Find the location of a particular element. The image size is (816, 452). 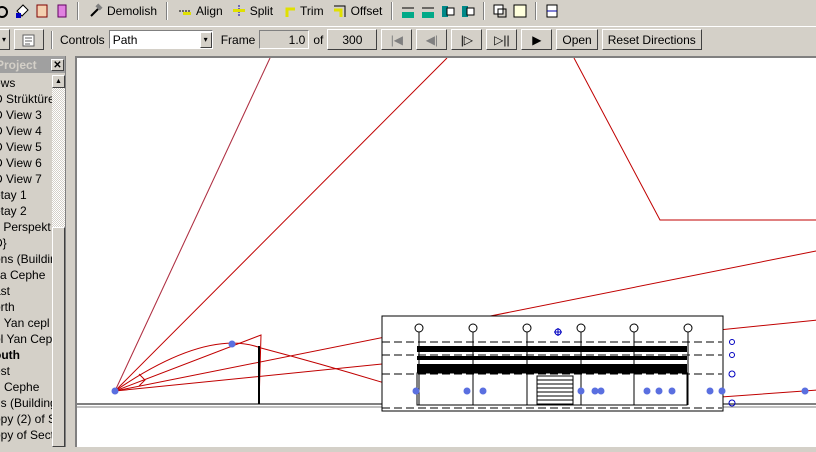

view-list-item: D Strüktürel is located at coordinates (26, 99).